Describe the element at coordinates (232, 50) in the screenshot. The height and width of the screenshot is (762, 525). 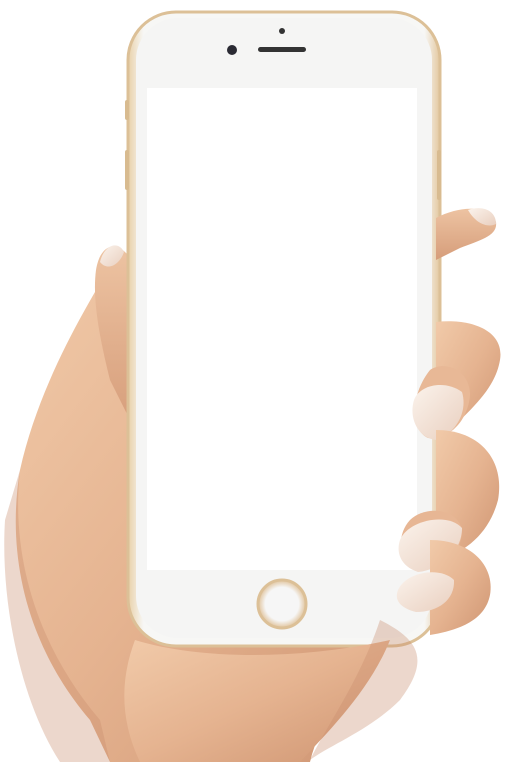
I see `front-camera` at that location.